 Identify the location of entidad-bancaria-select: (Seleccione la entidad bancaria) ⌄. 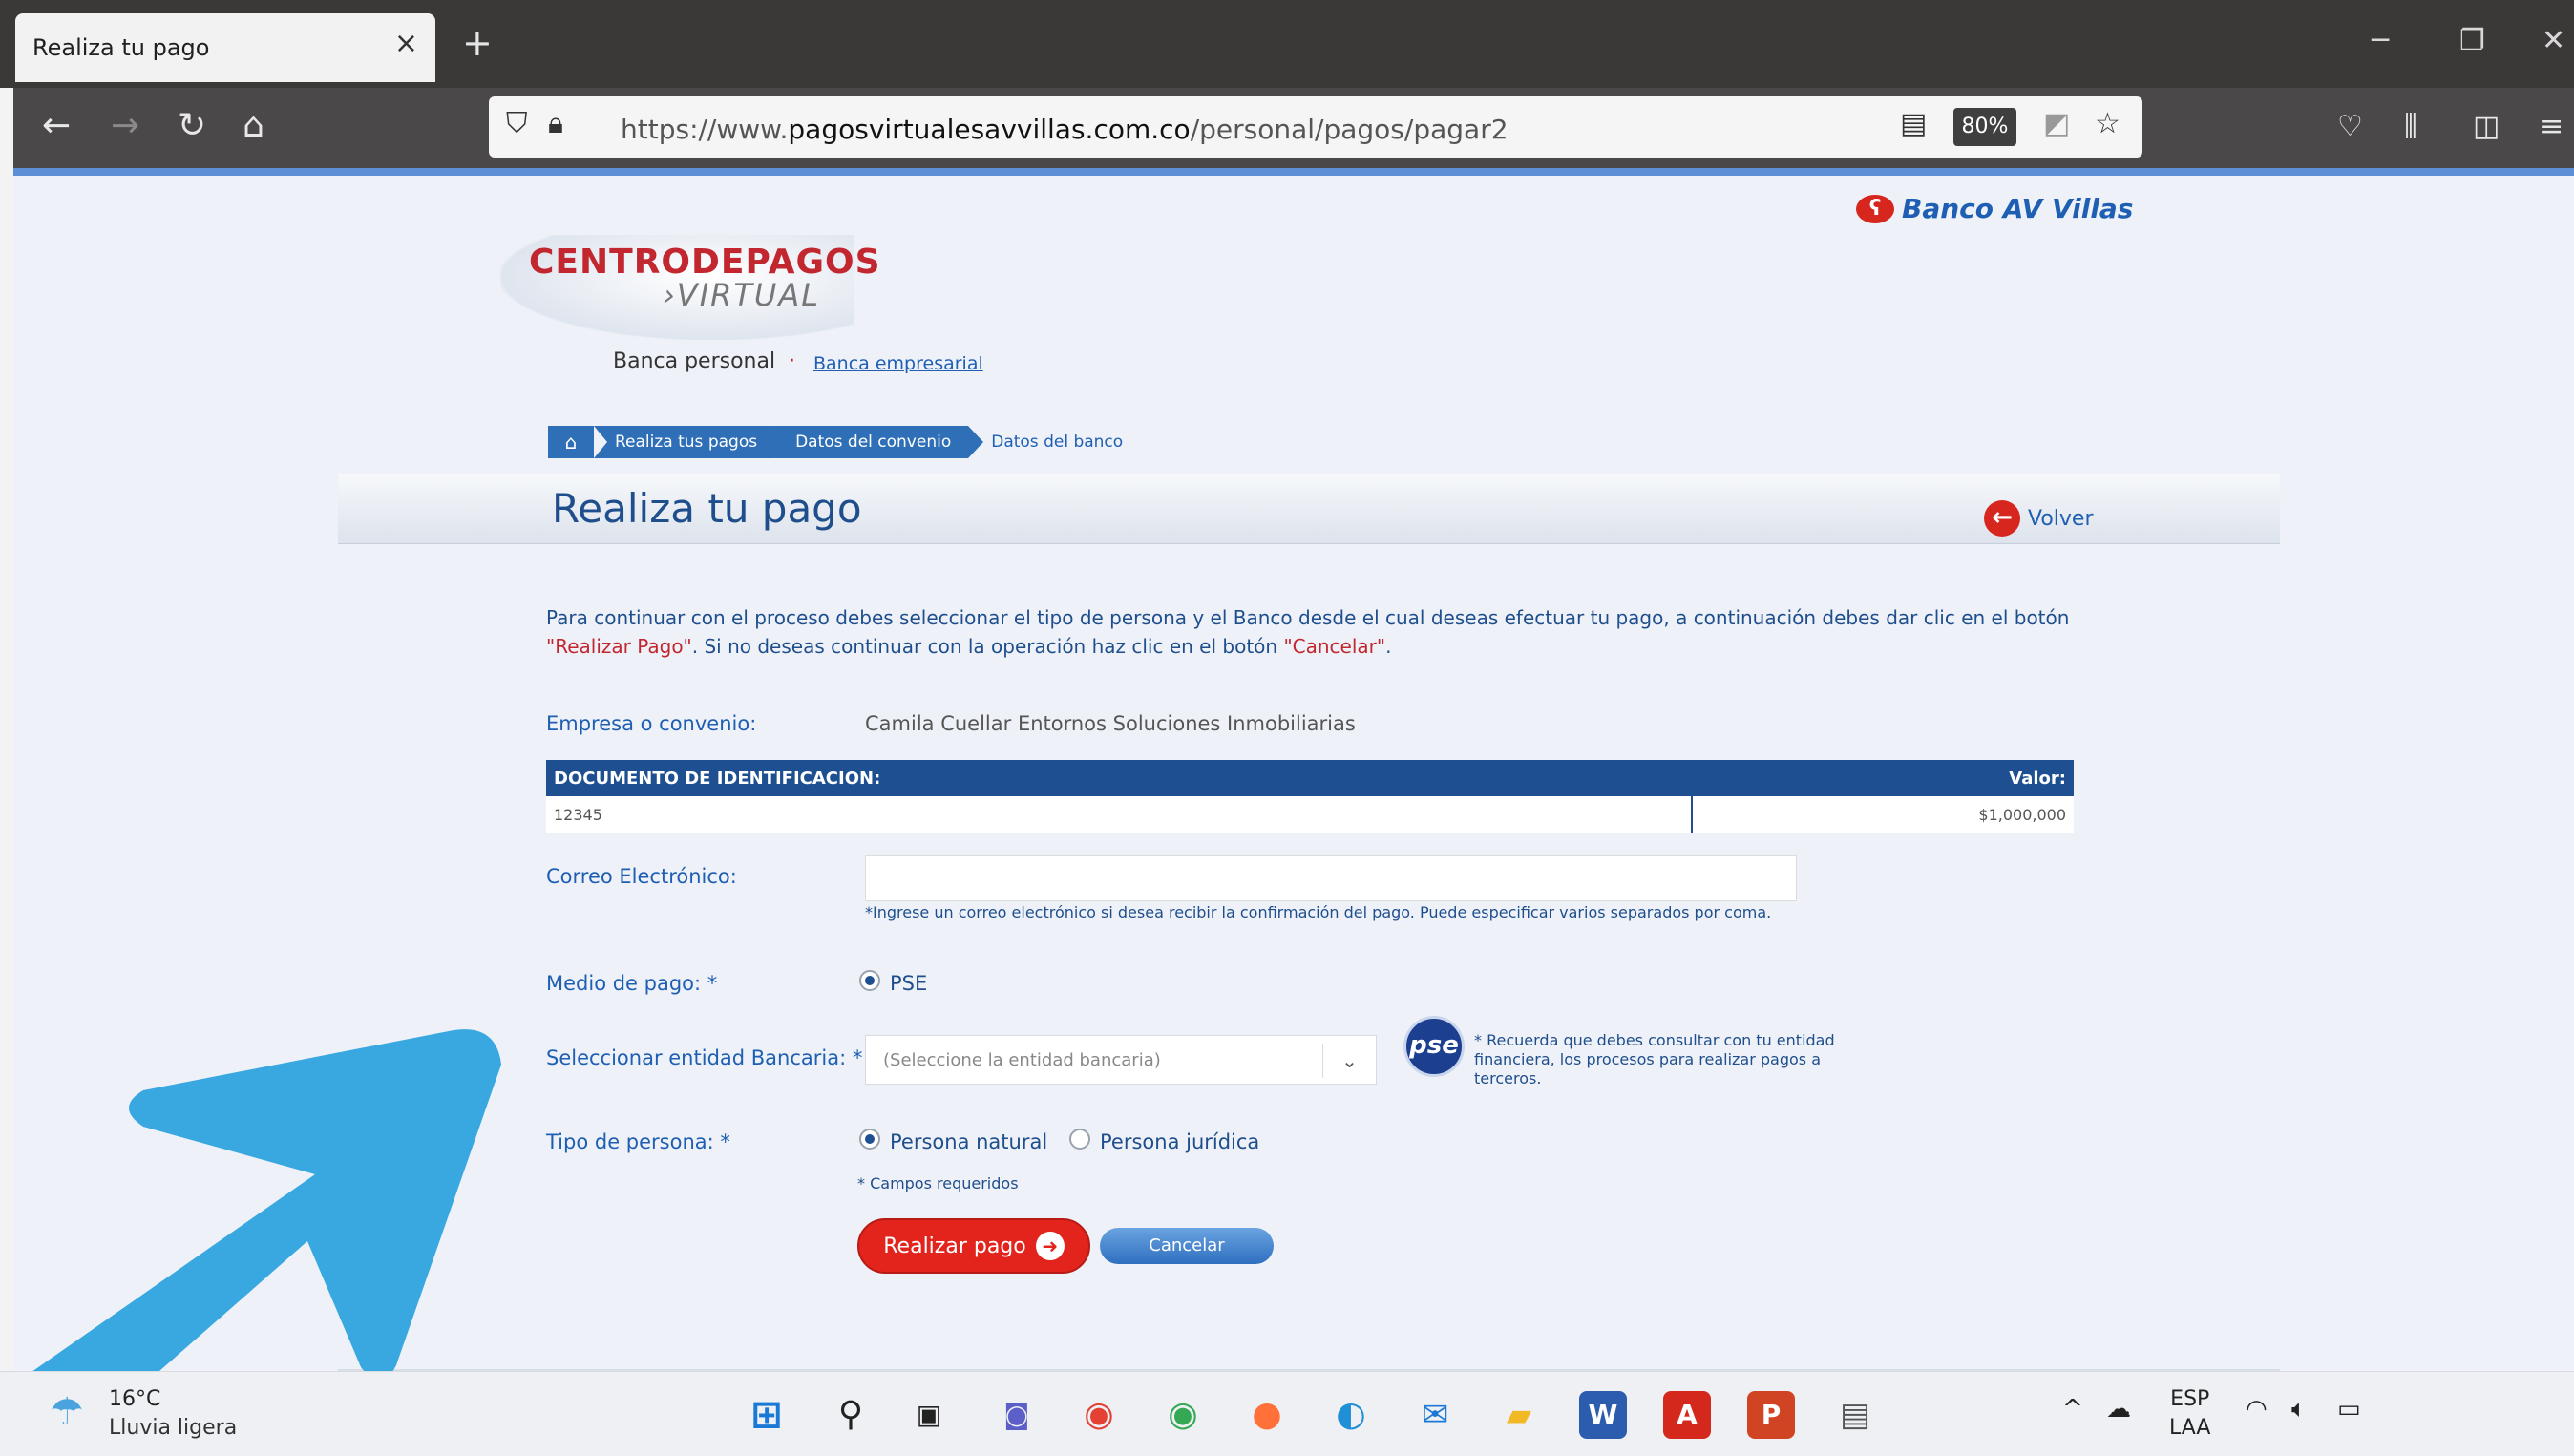
(1121, 1060).